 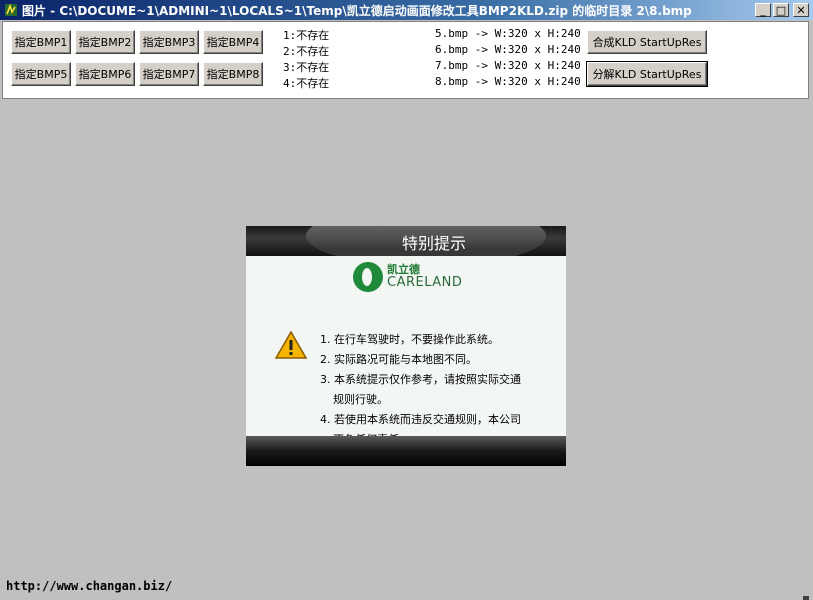 I want to click on assign-bmp8-button: 指定BMP8, so click(x=233, y=74).